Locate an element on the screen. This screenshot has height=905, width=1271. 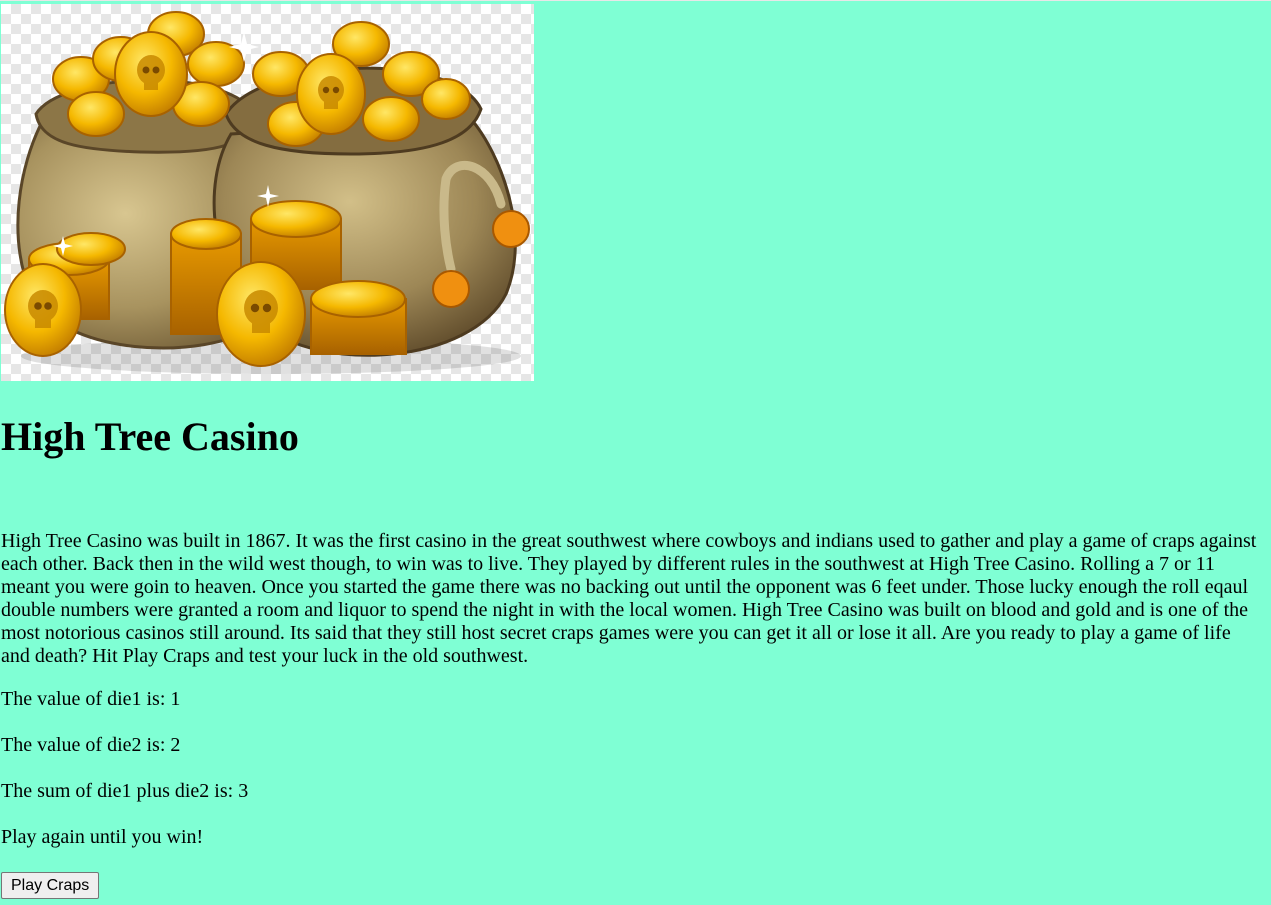
die2-result: The value of die2 is: 2 is located at coordinates (91, 745).